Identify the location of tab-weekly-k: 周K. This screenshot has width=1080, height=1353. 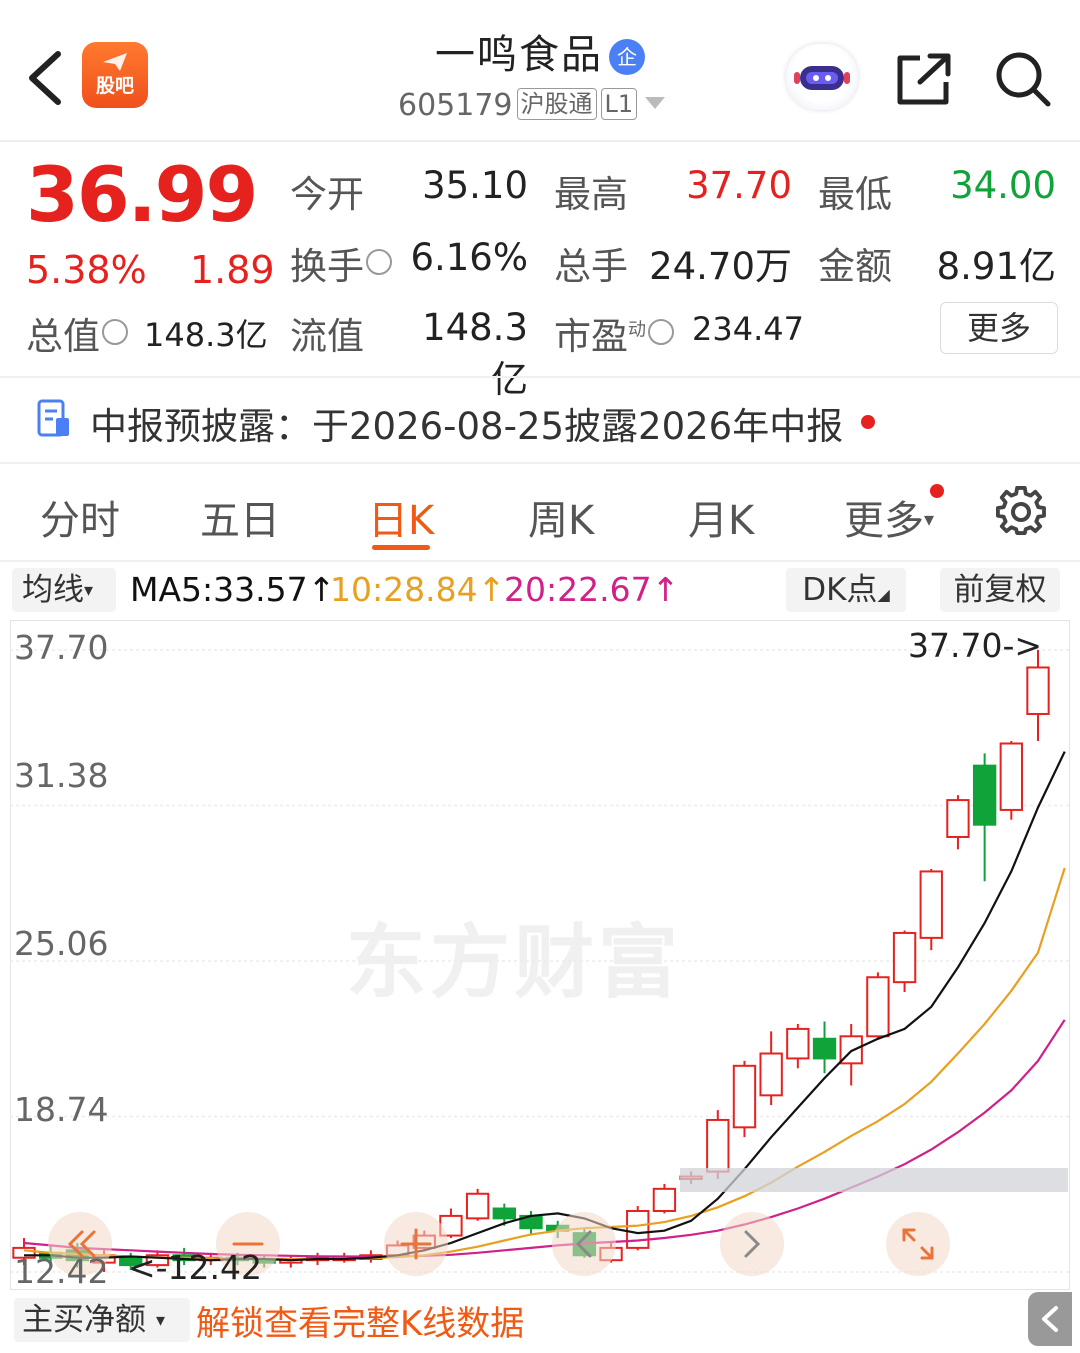
(561, 517).